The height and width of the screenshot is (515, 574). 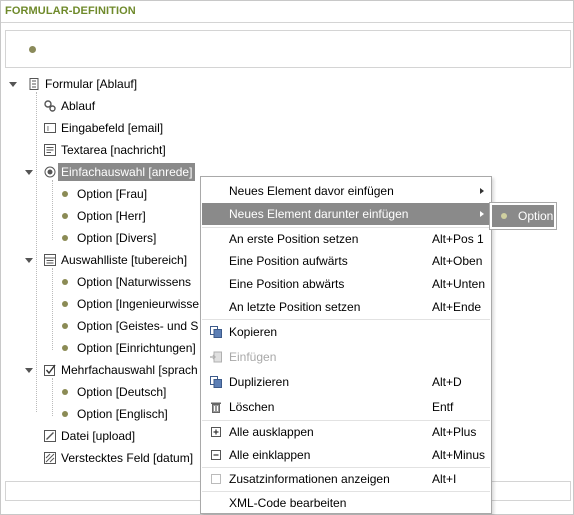 What do you see at coordinates (216, 479) in the screenshot?
I see `checkbox-unchecked-icon` at bounding box center [216, 479].